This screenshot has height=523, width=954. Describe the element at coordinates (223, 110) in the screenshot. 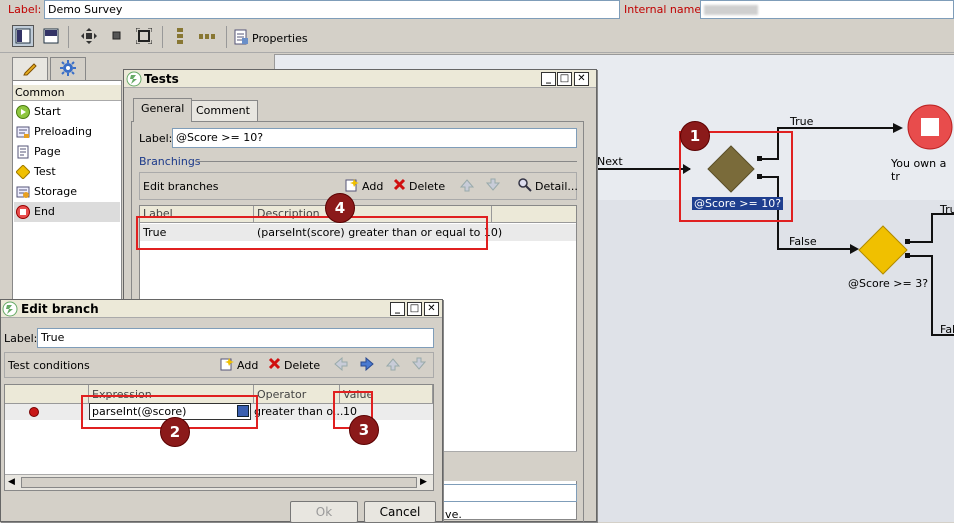

I see `tab-comment: Comment` at that location.